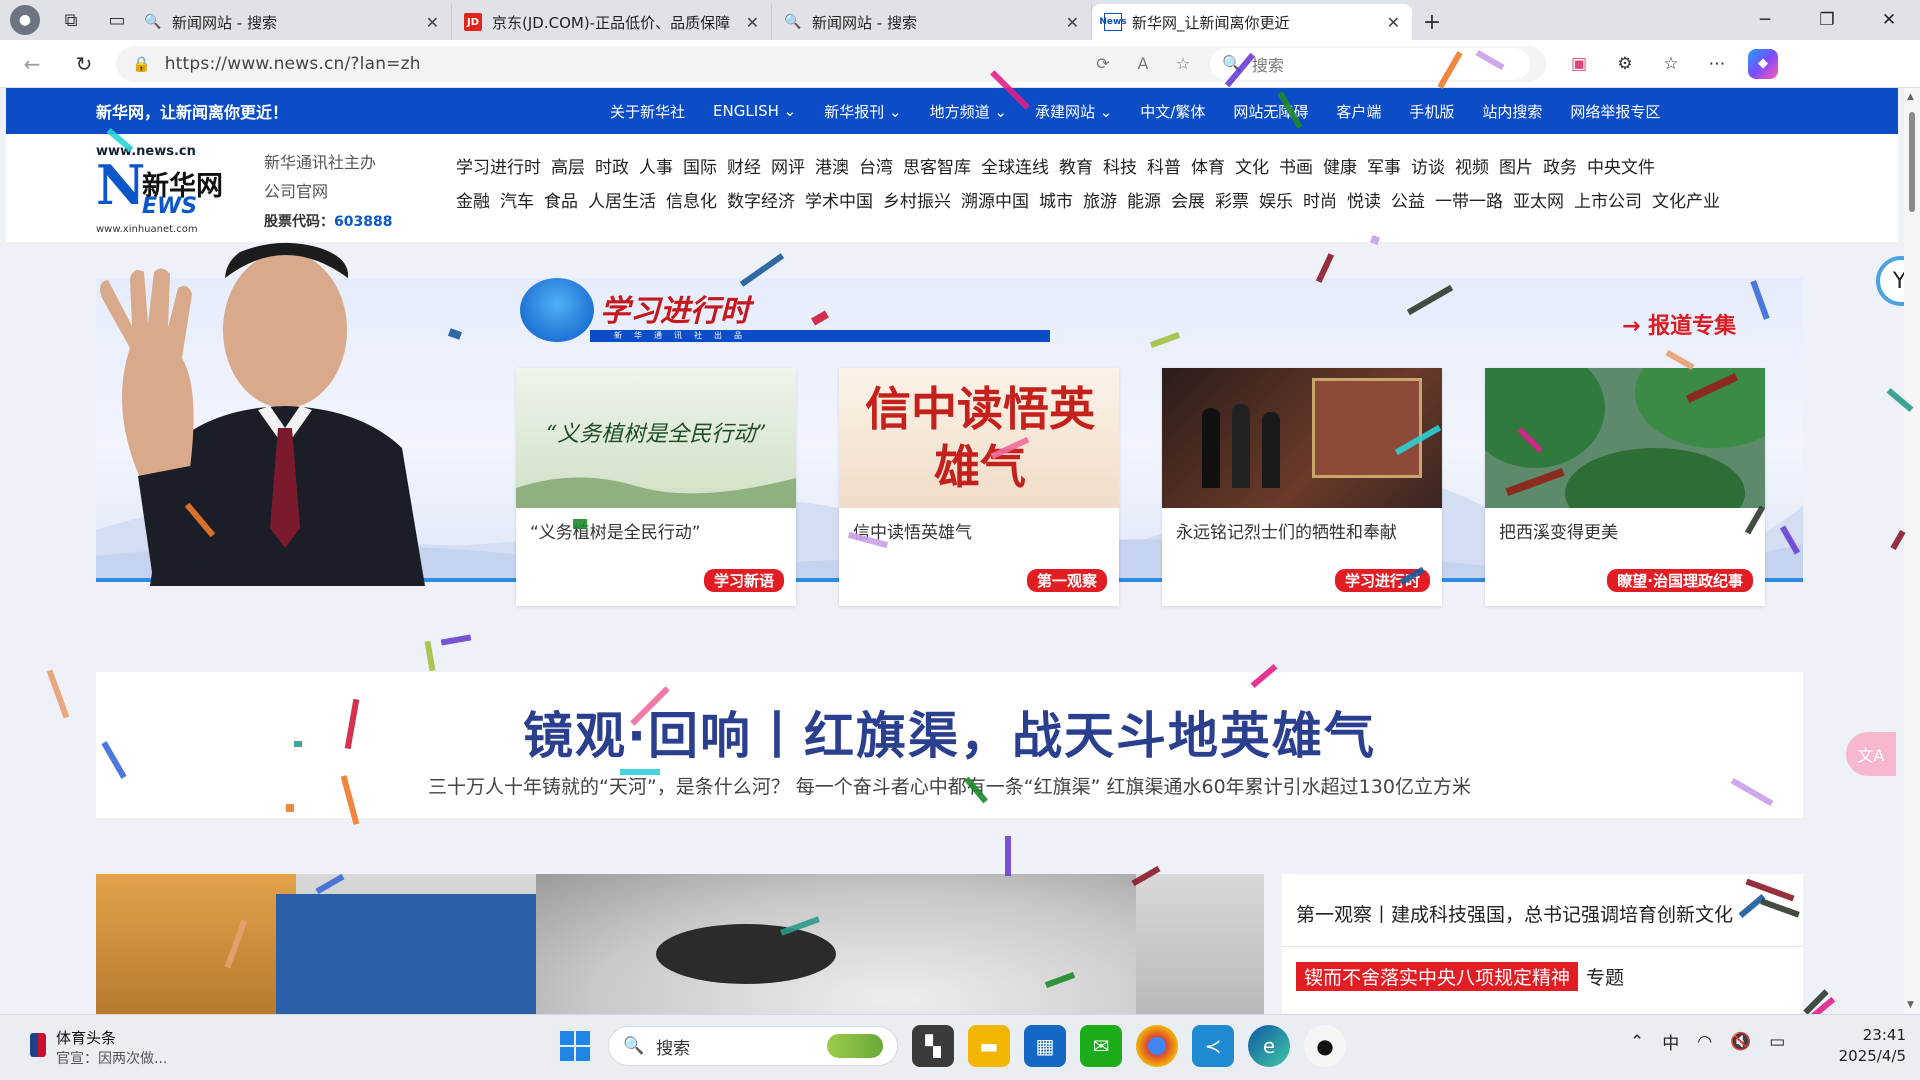 The height and width of the screenshot is (1080, 1920). I want to click on omnibox-search-field: 🔍 搜索, so click(1370, 63).